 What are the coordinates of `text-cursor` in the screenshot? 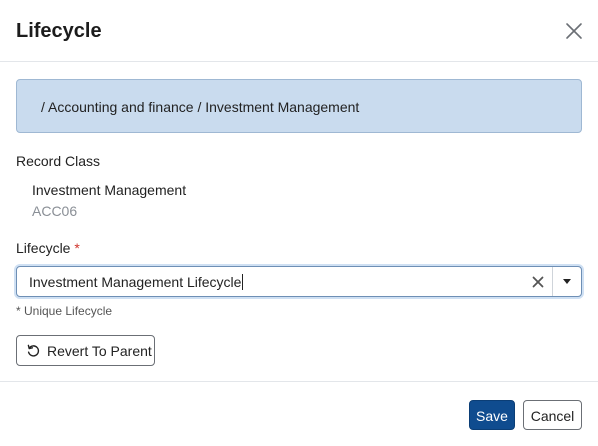 It's located at (243, 282).